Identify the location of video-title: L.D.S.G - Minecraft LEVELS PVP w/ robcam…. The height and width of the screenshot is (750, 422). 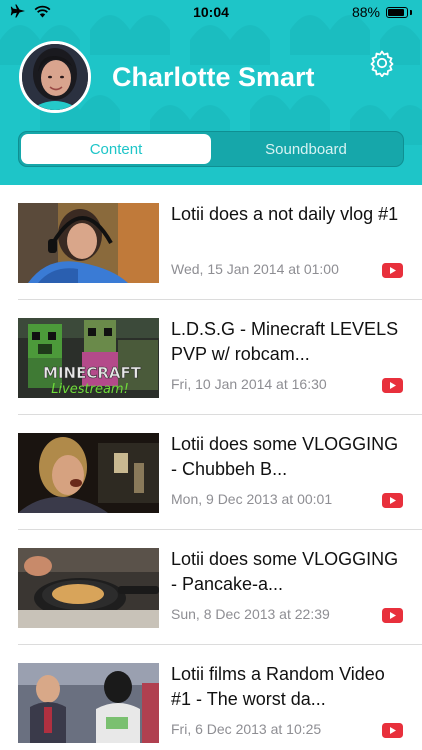
(285, 341).